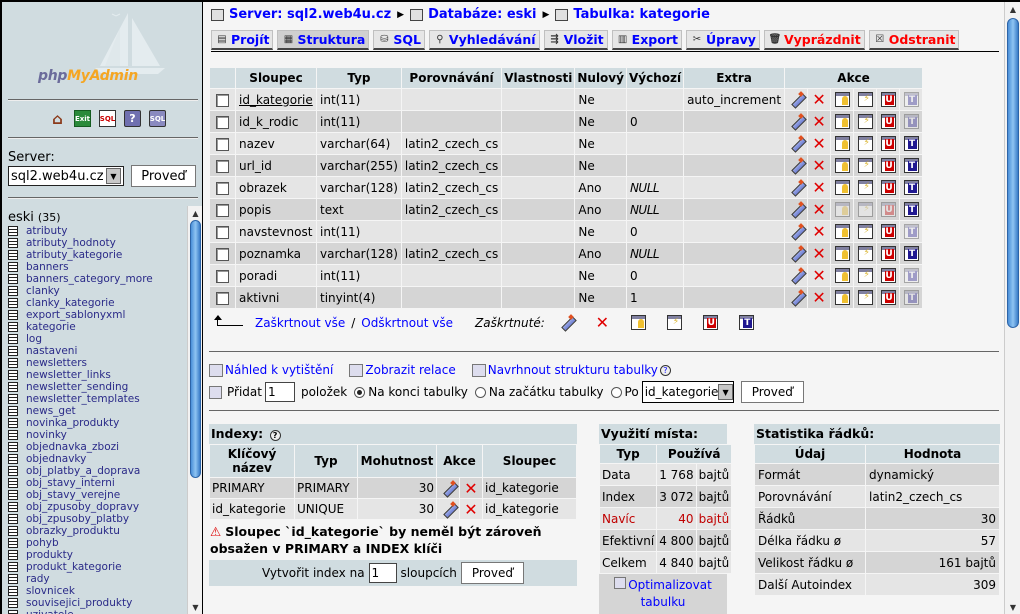  I want to click on sidebar-table-name: novinka_produkty, so click(72, 423).